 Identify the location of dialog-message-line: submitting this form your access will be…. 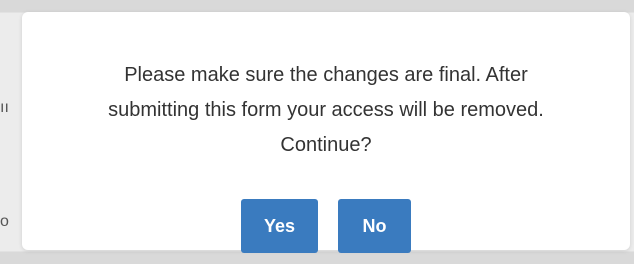
(326, 110).